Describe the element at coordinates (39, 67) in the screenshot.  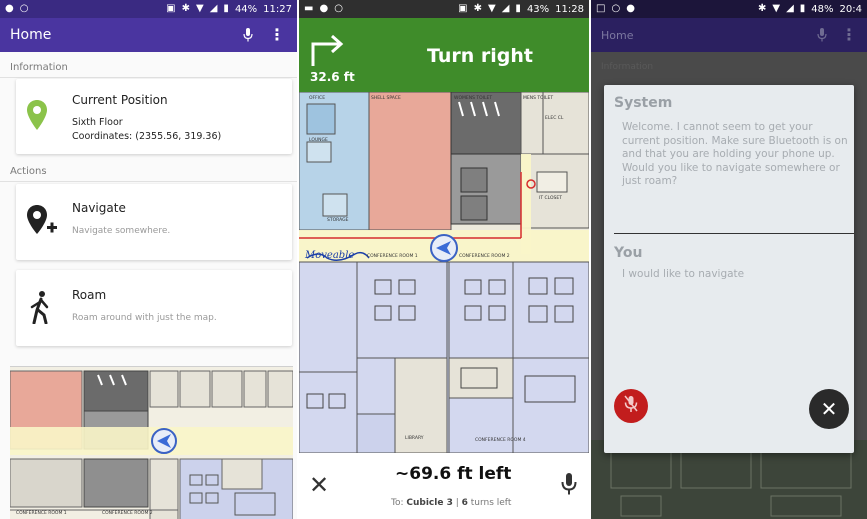
I see `information-label: Information` at that location.